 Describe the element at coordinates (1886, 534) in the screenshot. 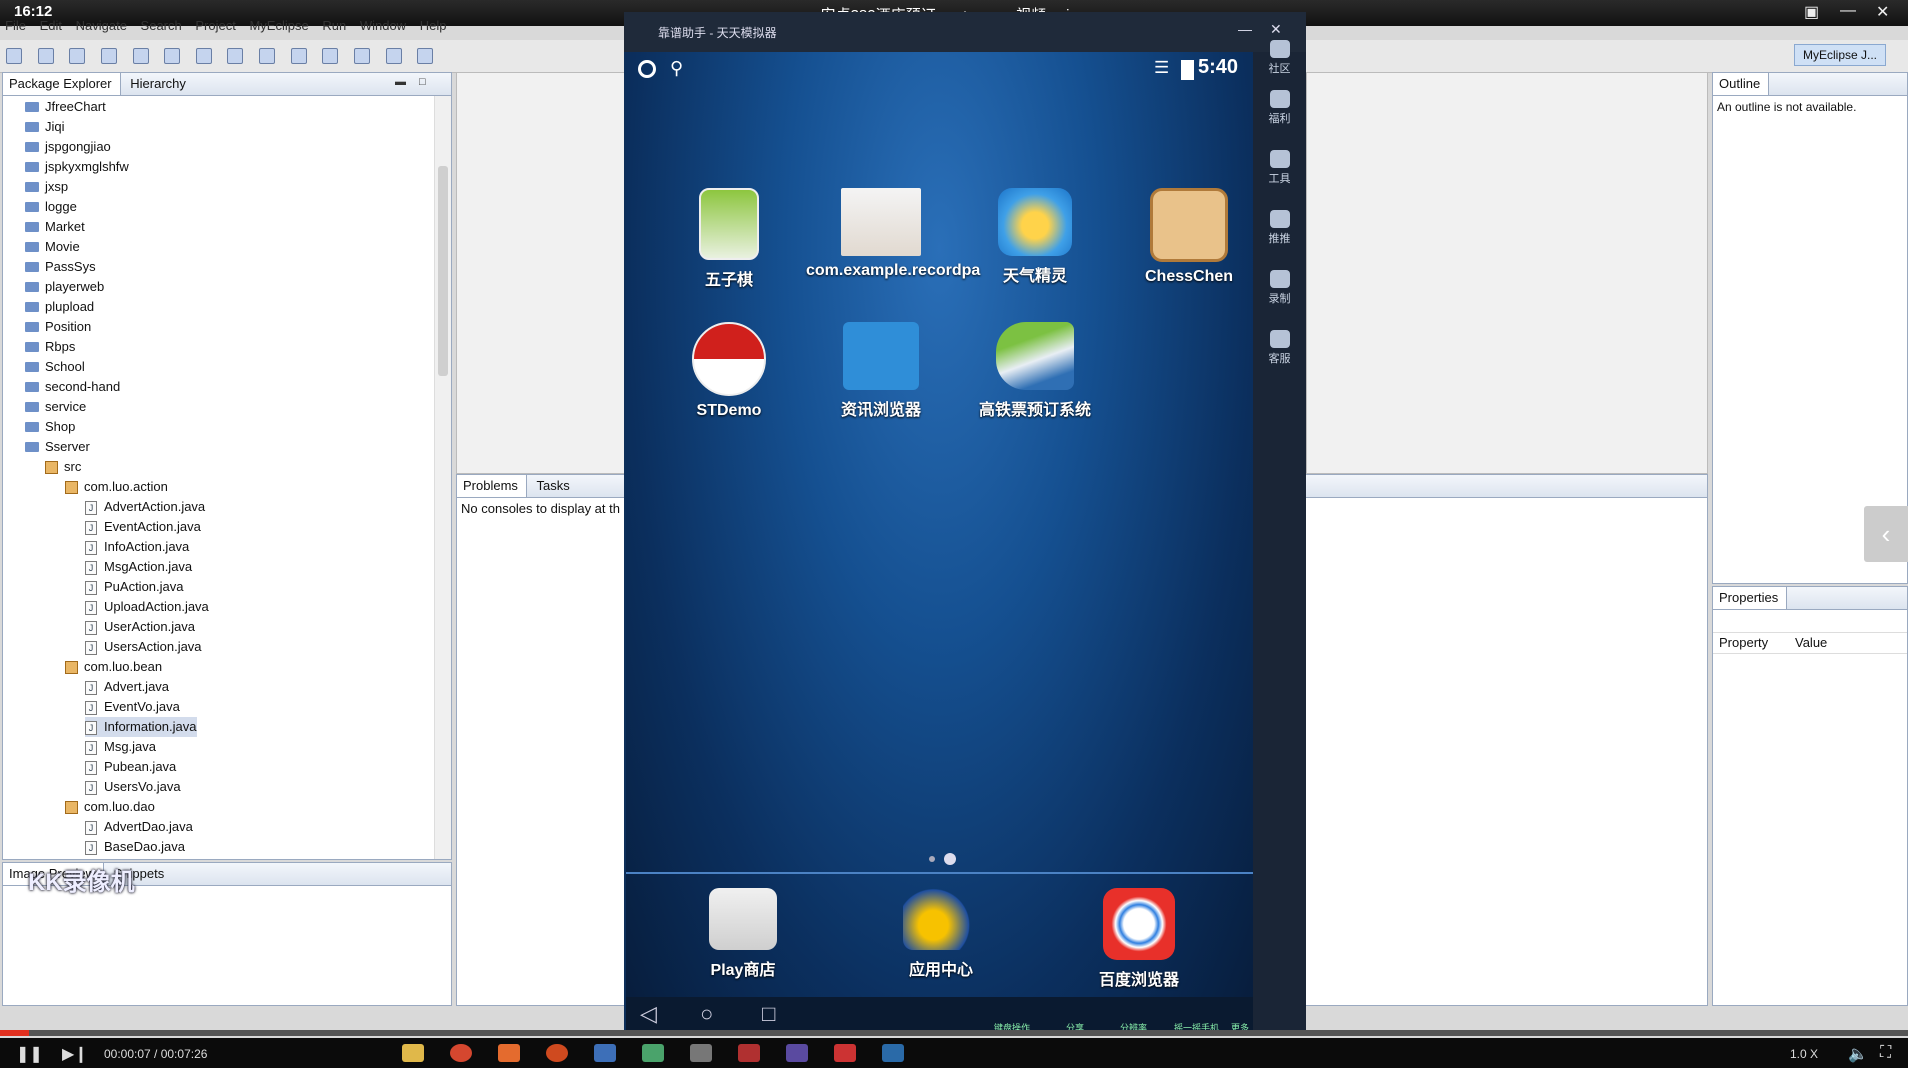

I see `side-expand-icon: ‹` at that location.